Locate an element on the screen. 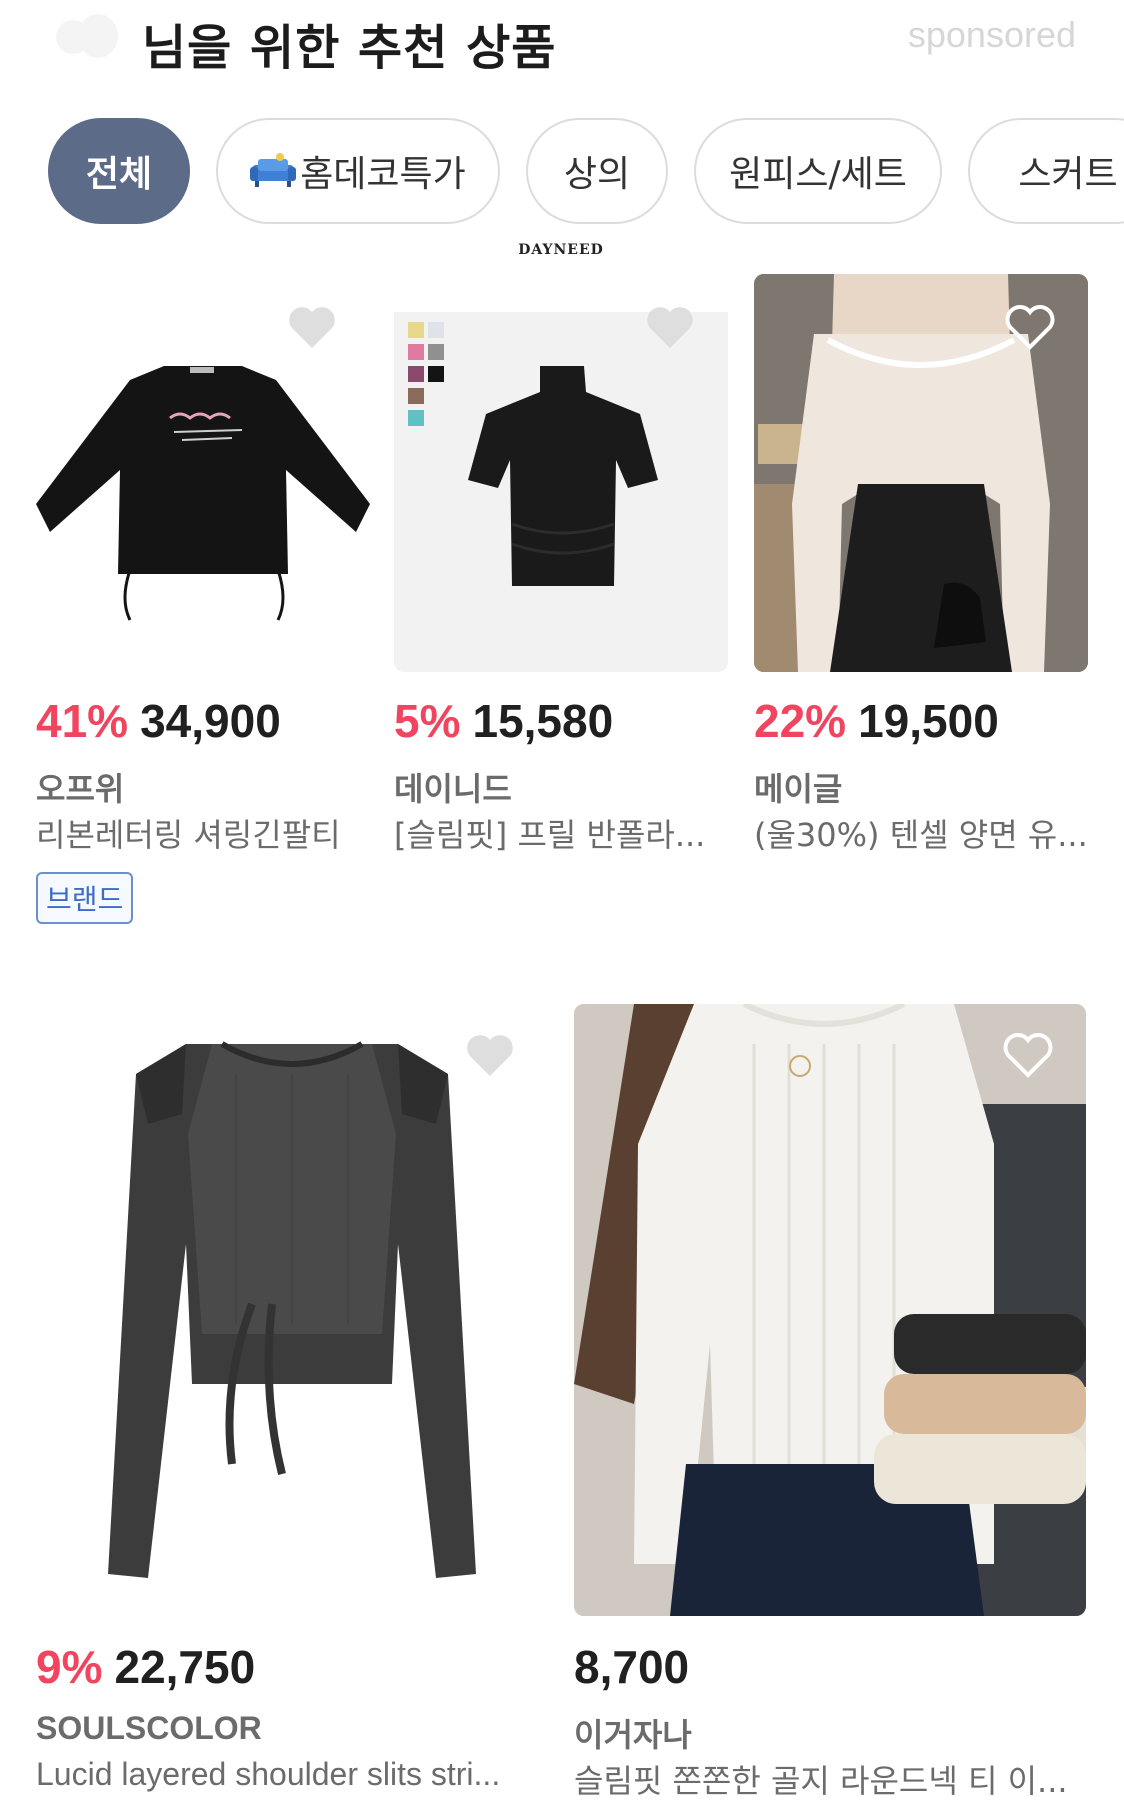 The height and width of the screenshot is (1815, 1124). chip-dress-set: 원피스/세트 is located at coordinates (818, 171).